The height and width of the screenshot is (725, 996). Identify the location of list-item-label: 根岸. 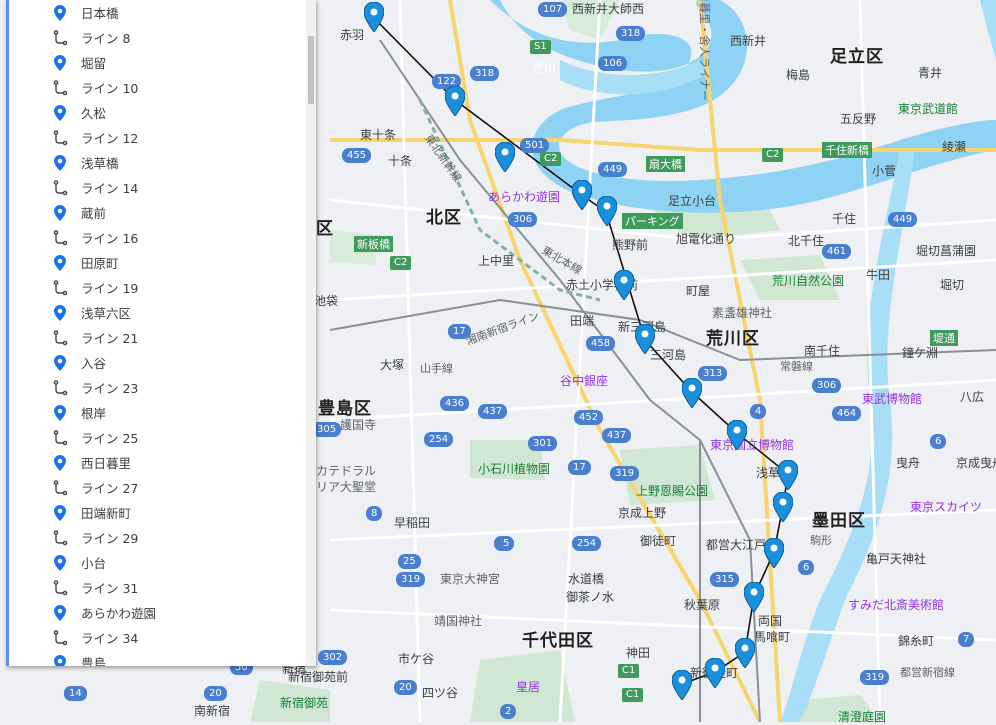
(94, 413).